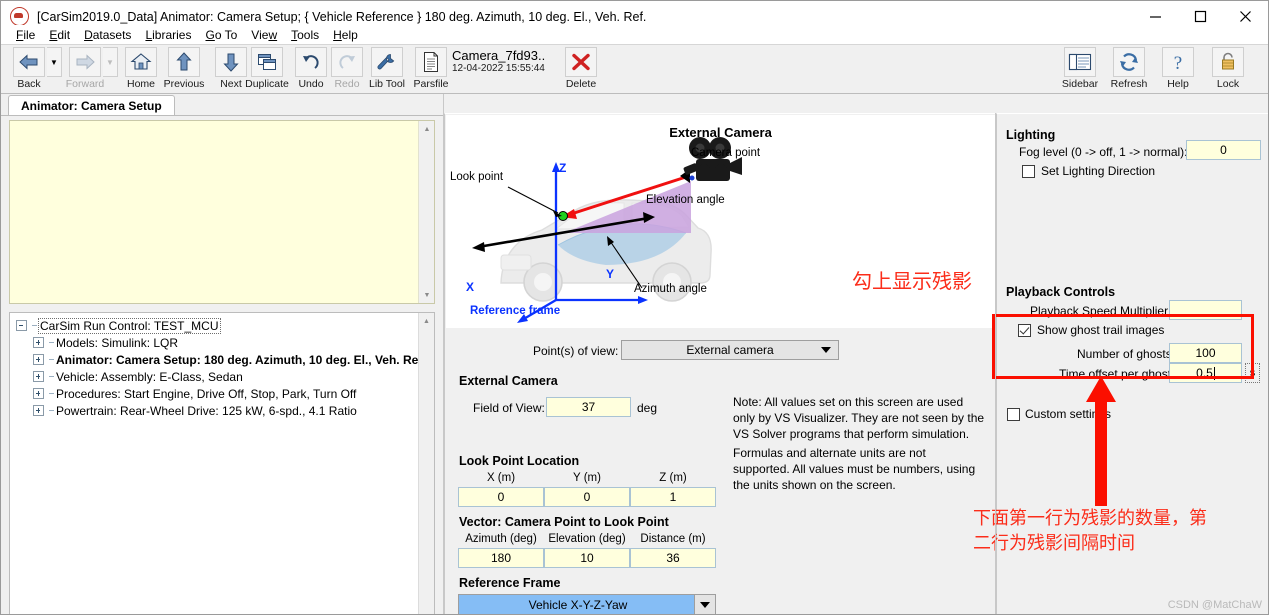  Describe the element at coordinates (501, 497) in the screenshot. I see `look-point-x-input: 0` at that location.